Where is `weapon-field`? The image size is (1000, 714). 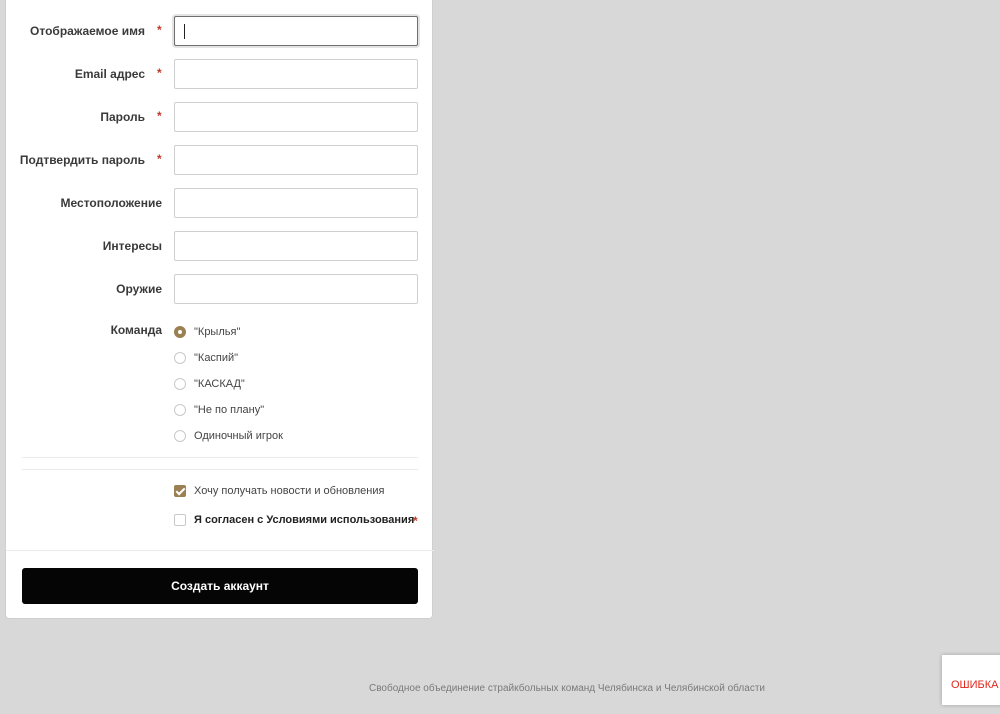 weapon-field is located at coordinates (296, 289).